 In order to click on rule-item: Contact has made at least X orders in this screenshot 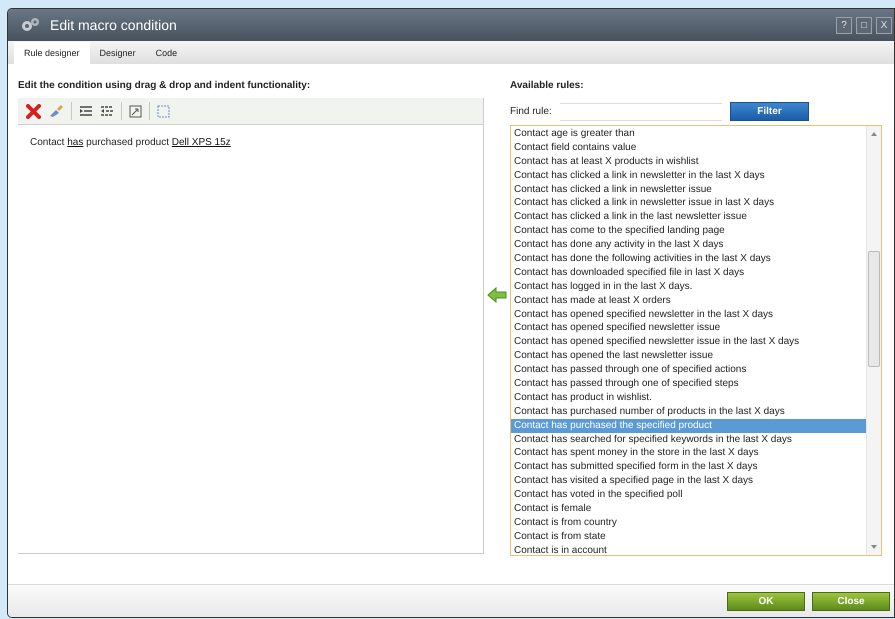, I will do `click(688, 301)`.